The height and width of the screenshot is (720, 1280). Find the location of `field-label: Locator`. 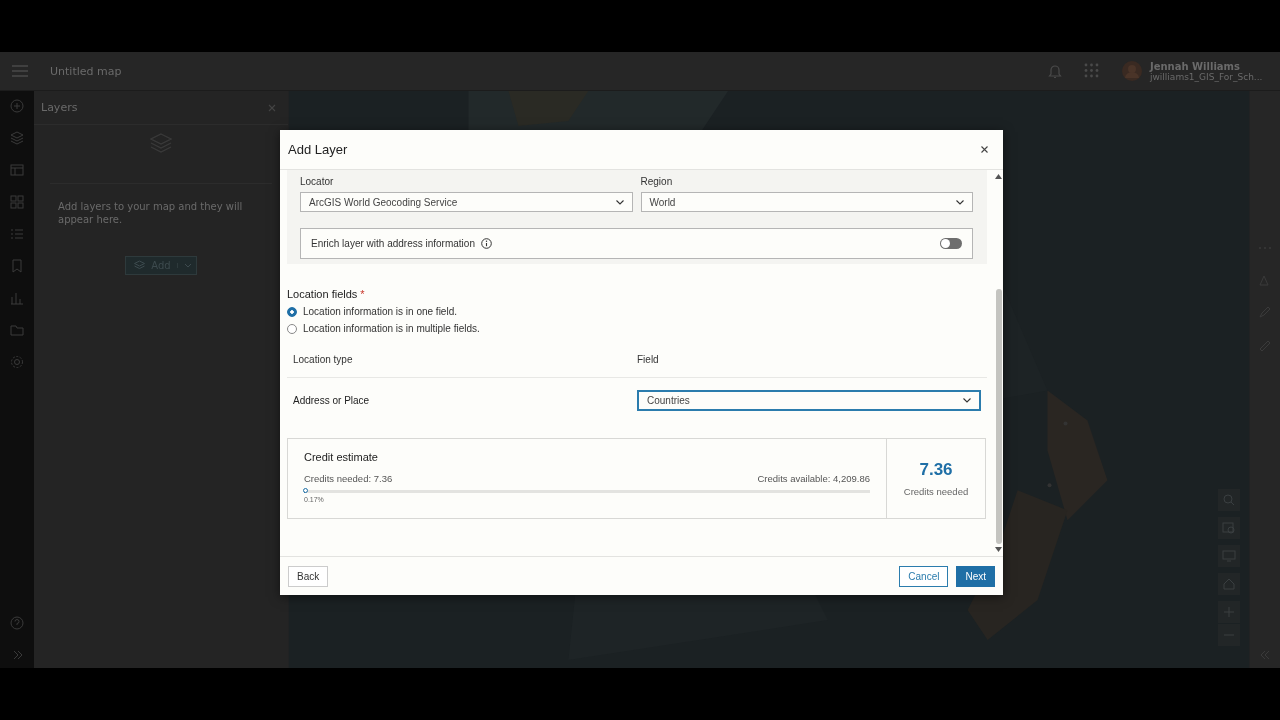

field-label: Locator is located at coordinates (317, 181).